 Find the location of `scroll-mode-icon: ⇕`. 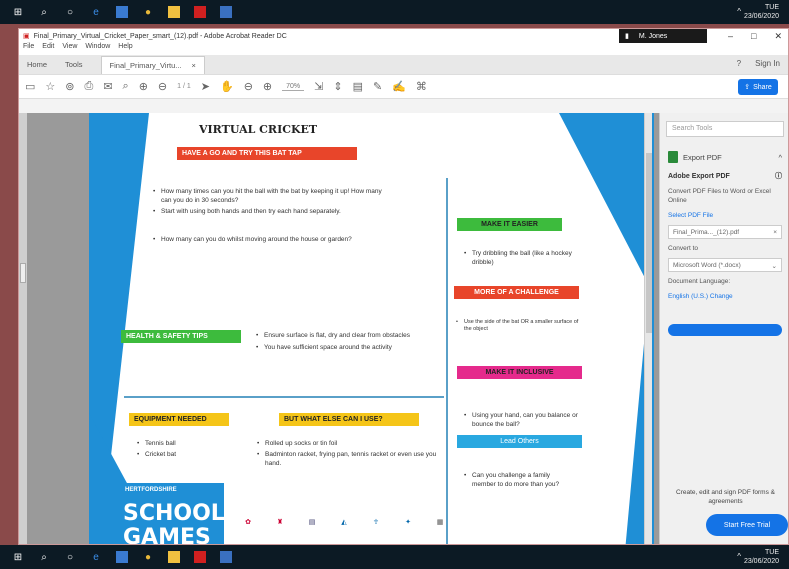

scroll-mode-icon: ⇕ is located at coordinates (337, 86).